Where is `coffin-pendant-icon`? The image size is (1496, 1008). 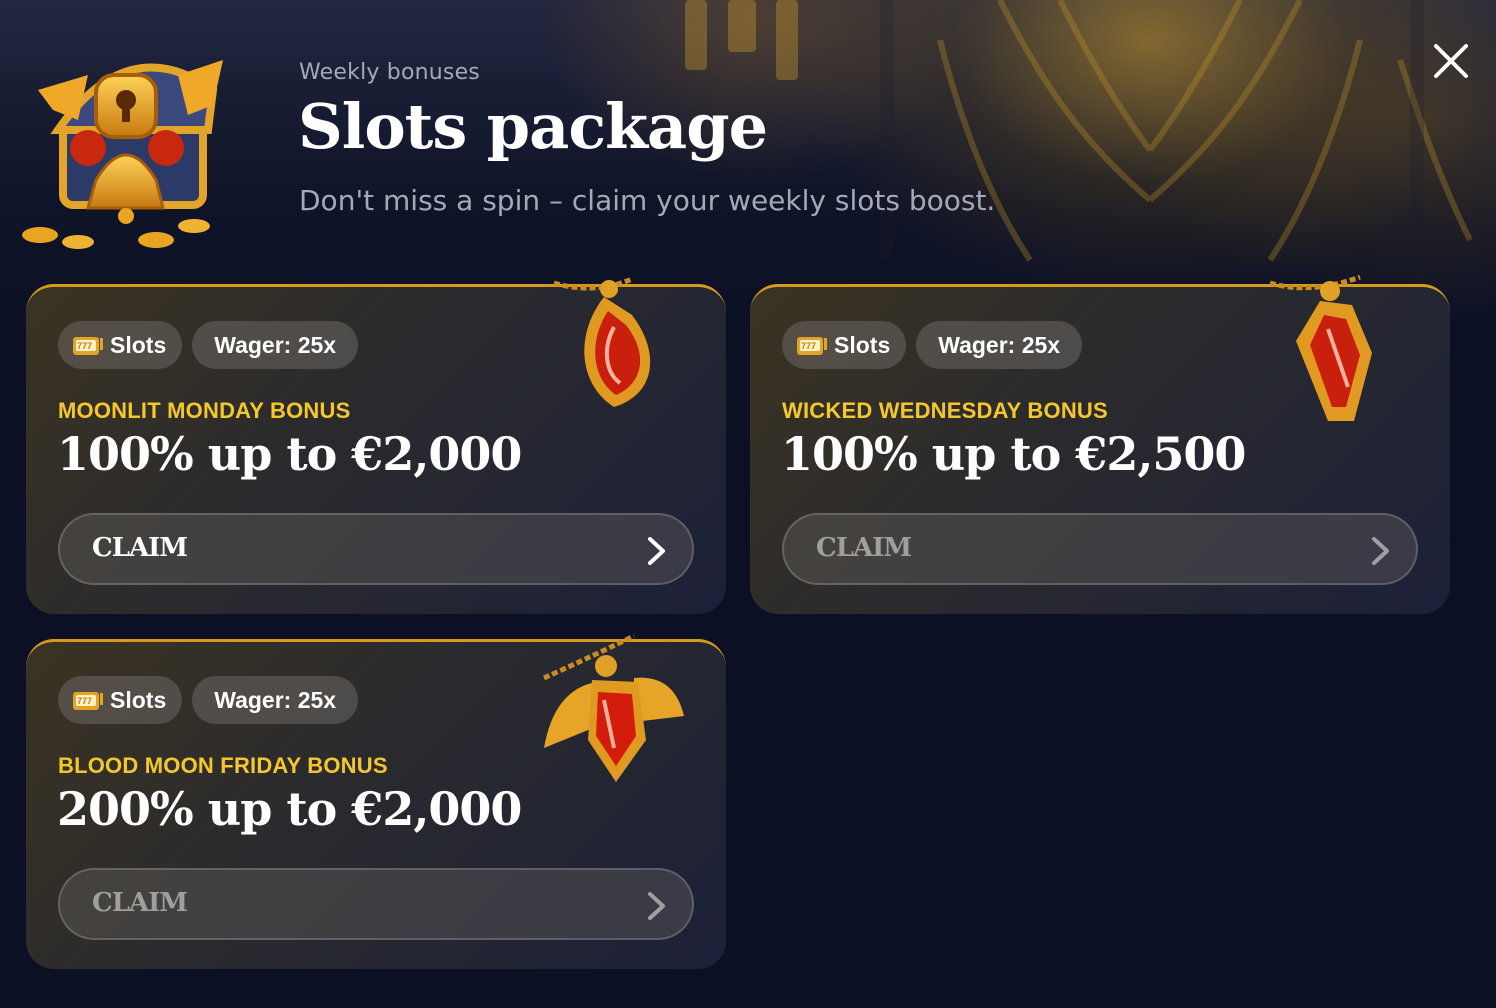
coffin-pendant-icon is located at coordinates (1320, 348).